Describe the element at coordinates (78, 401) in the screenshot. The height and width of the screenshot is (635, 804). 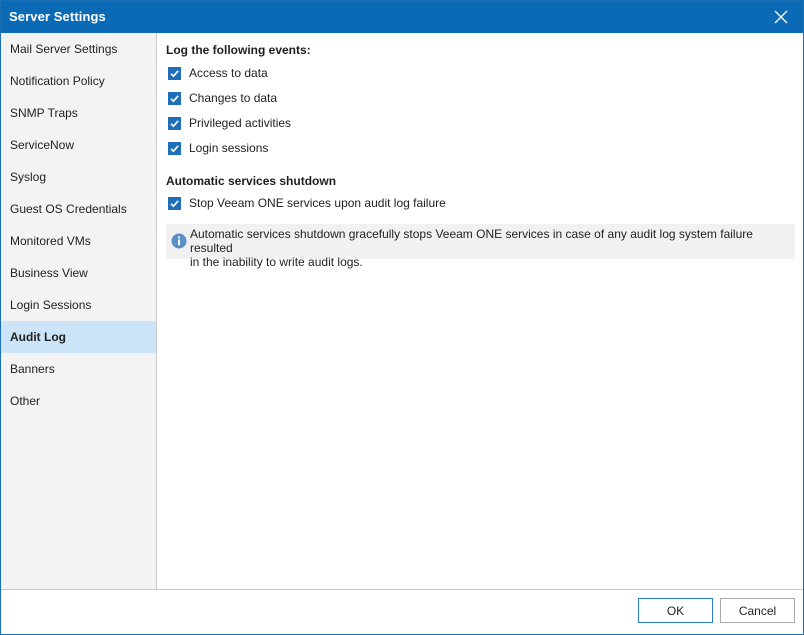
I see `sidebar-item-other: Other` at that location.